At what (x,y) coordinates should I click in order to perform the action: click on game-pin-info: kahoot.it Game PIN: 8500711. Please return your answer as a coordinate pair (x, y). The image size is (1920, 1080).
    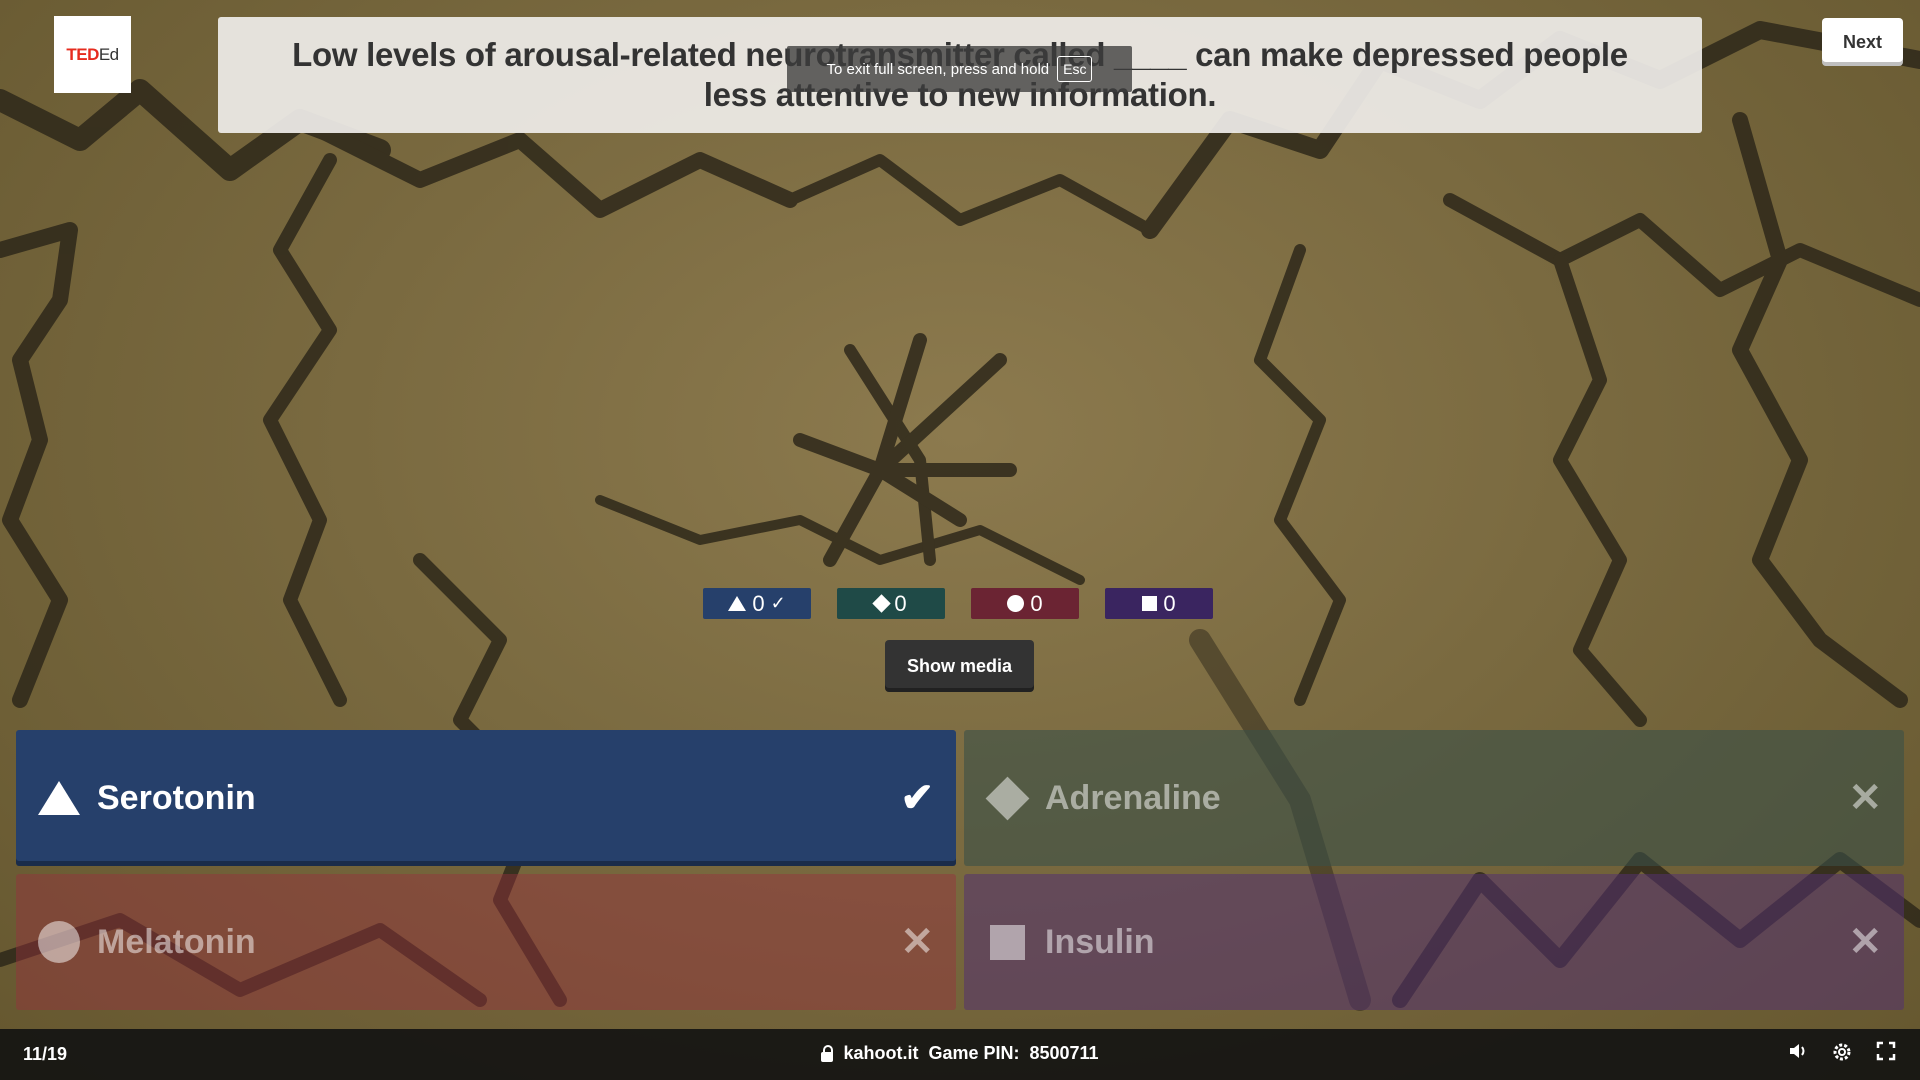
    Looking at the image, I should click on (960, 1053).